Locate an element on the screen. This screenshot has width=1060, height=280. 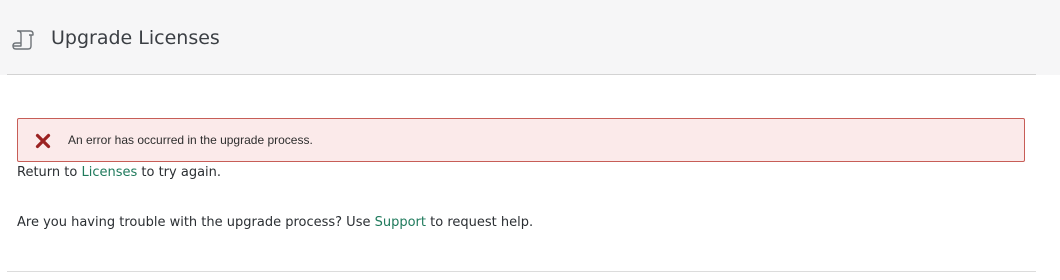
support-link: Support is located at coordinates (400, 222).